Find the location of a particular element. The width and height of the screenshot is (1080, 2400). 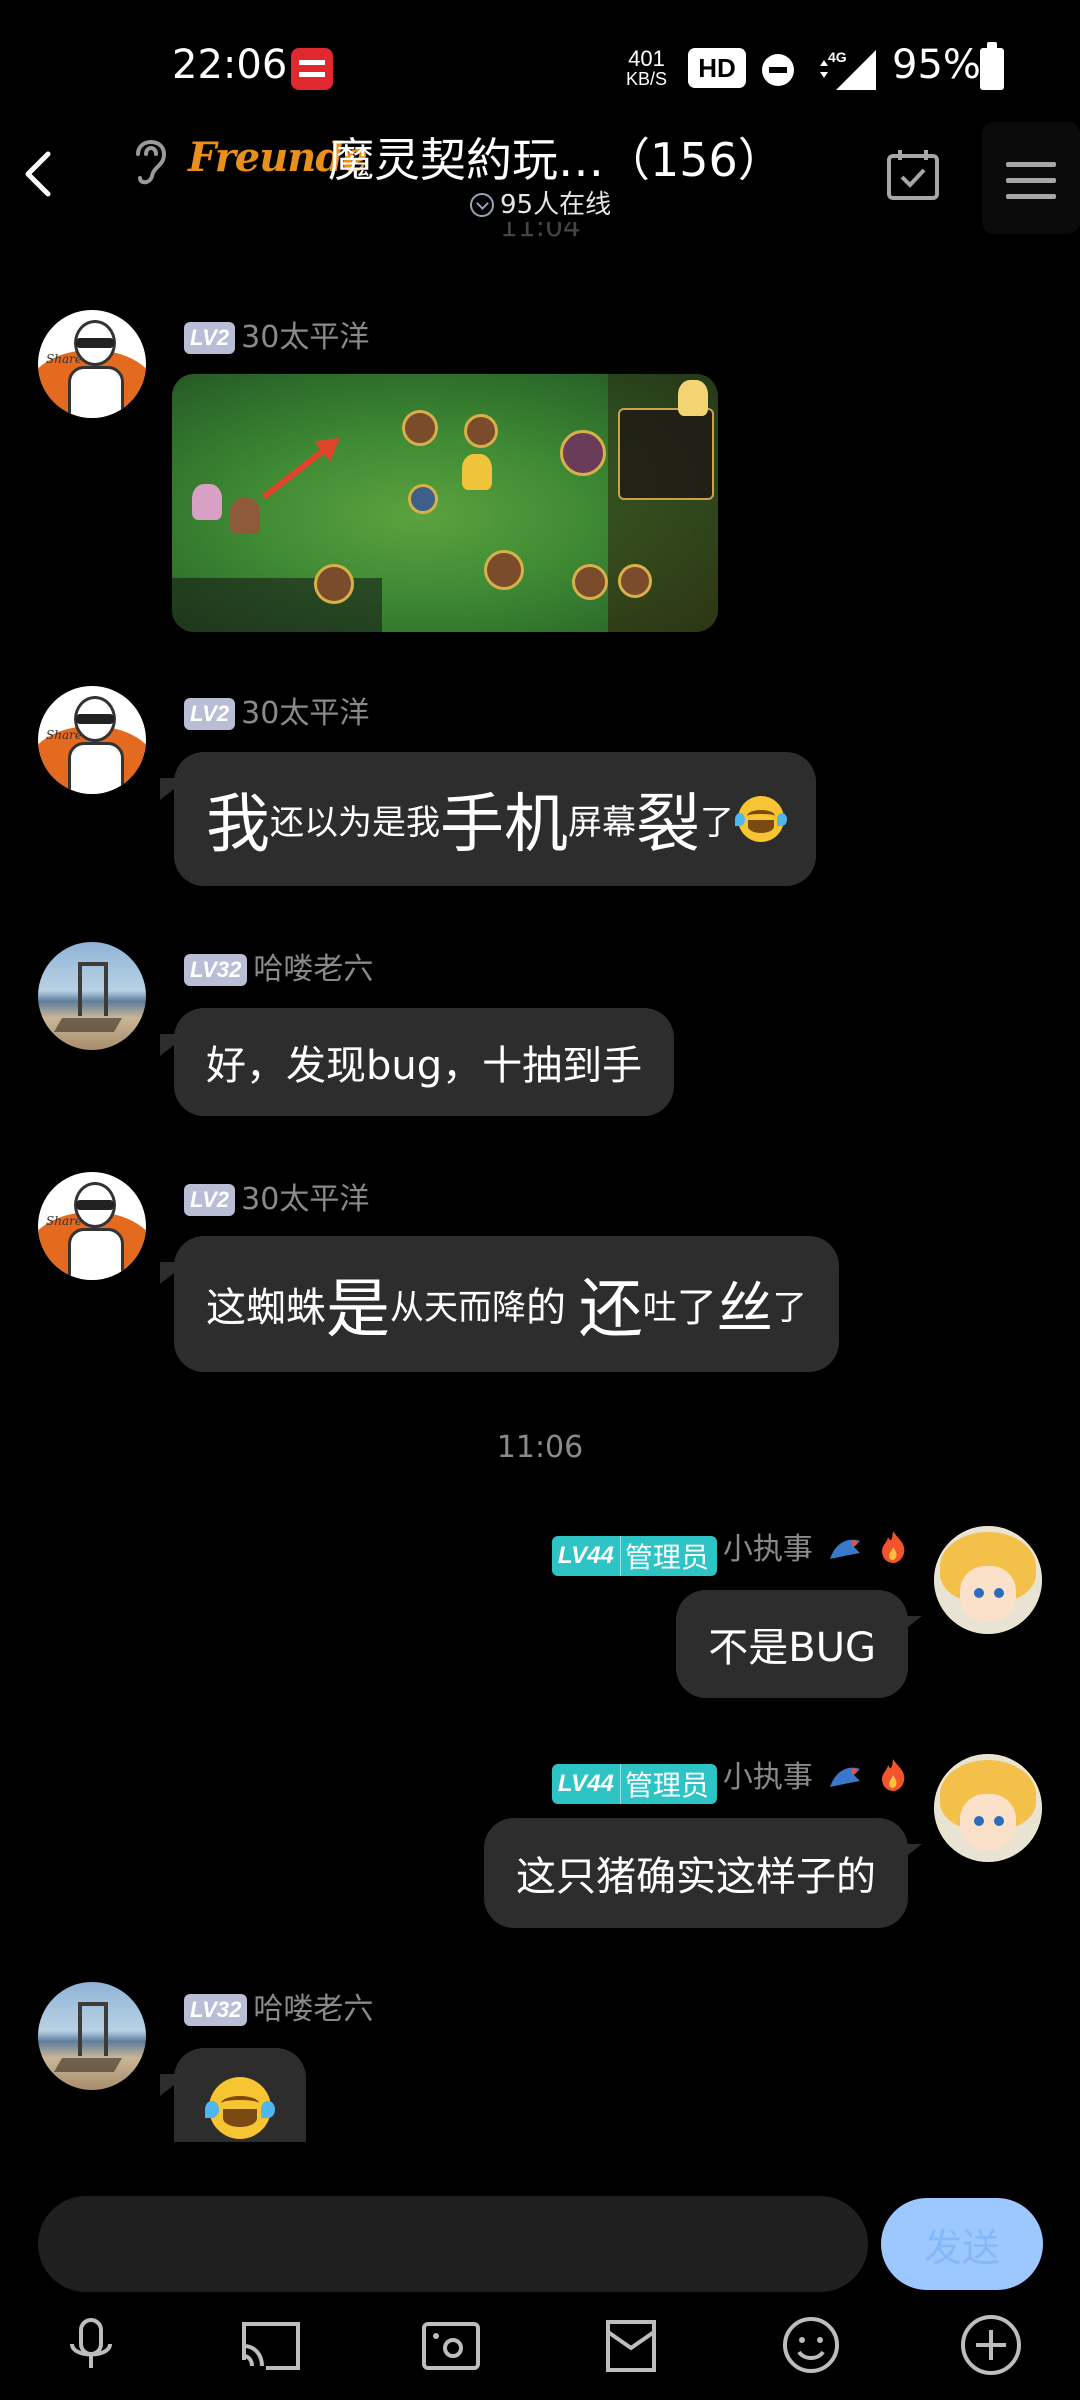

notification-app-icon is located at coordinates (312, 69).